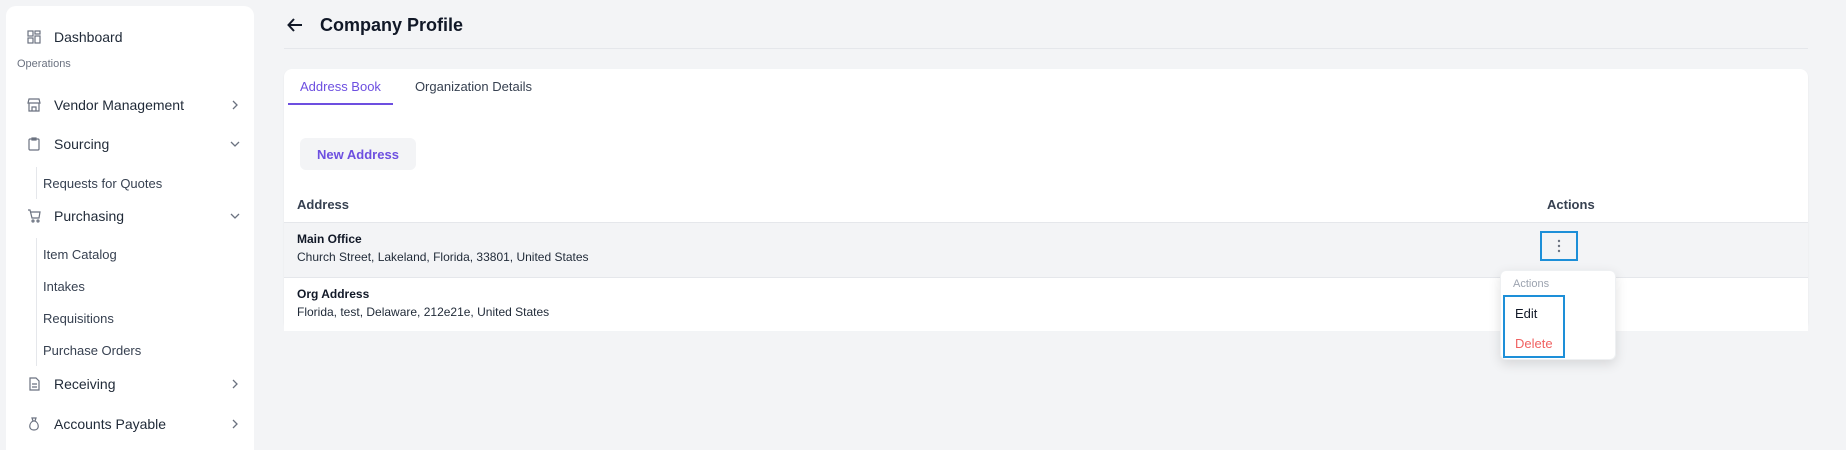 The image size is (1846, 450). Describe the element at coordinates (133, 37) in the screenshot. I see `sidebar-item-dashboard: Dashboard` at that location.